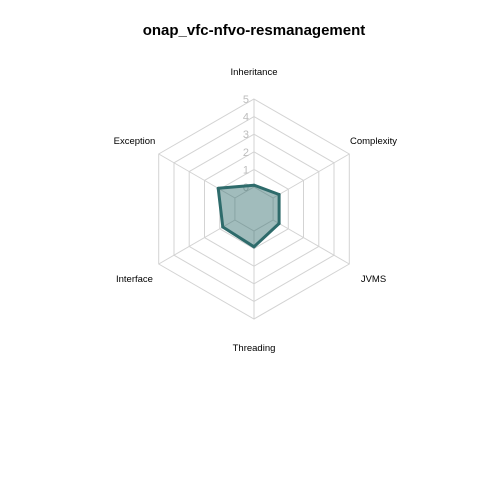 The image size is (480, 480). Describe the element at coordinates (246, 118) in the screenshot. I see `tick-label-4: 4` at that location.